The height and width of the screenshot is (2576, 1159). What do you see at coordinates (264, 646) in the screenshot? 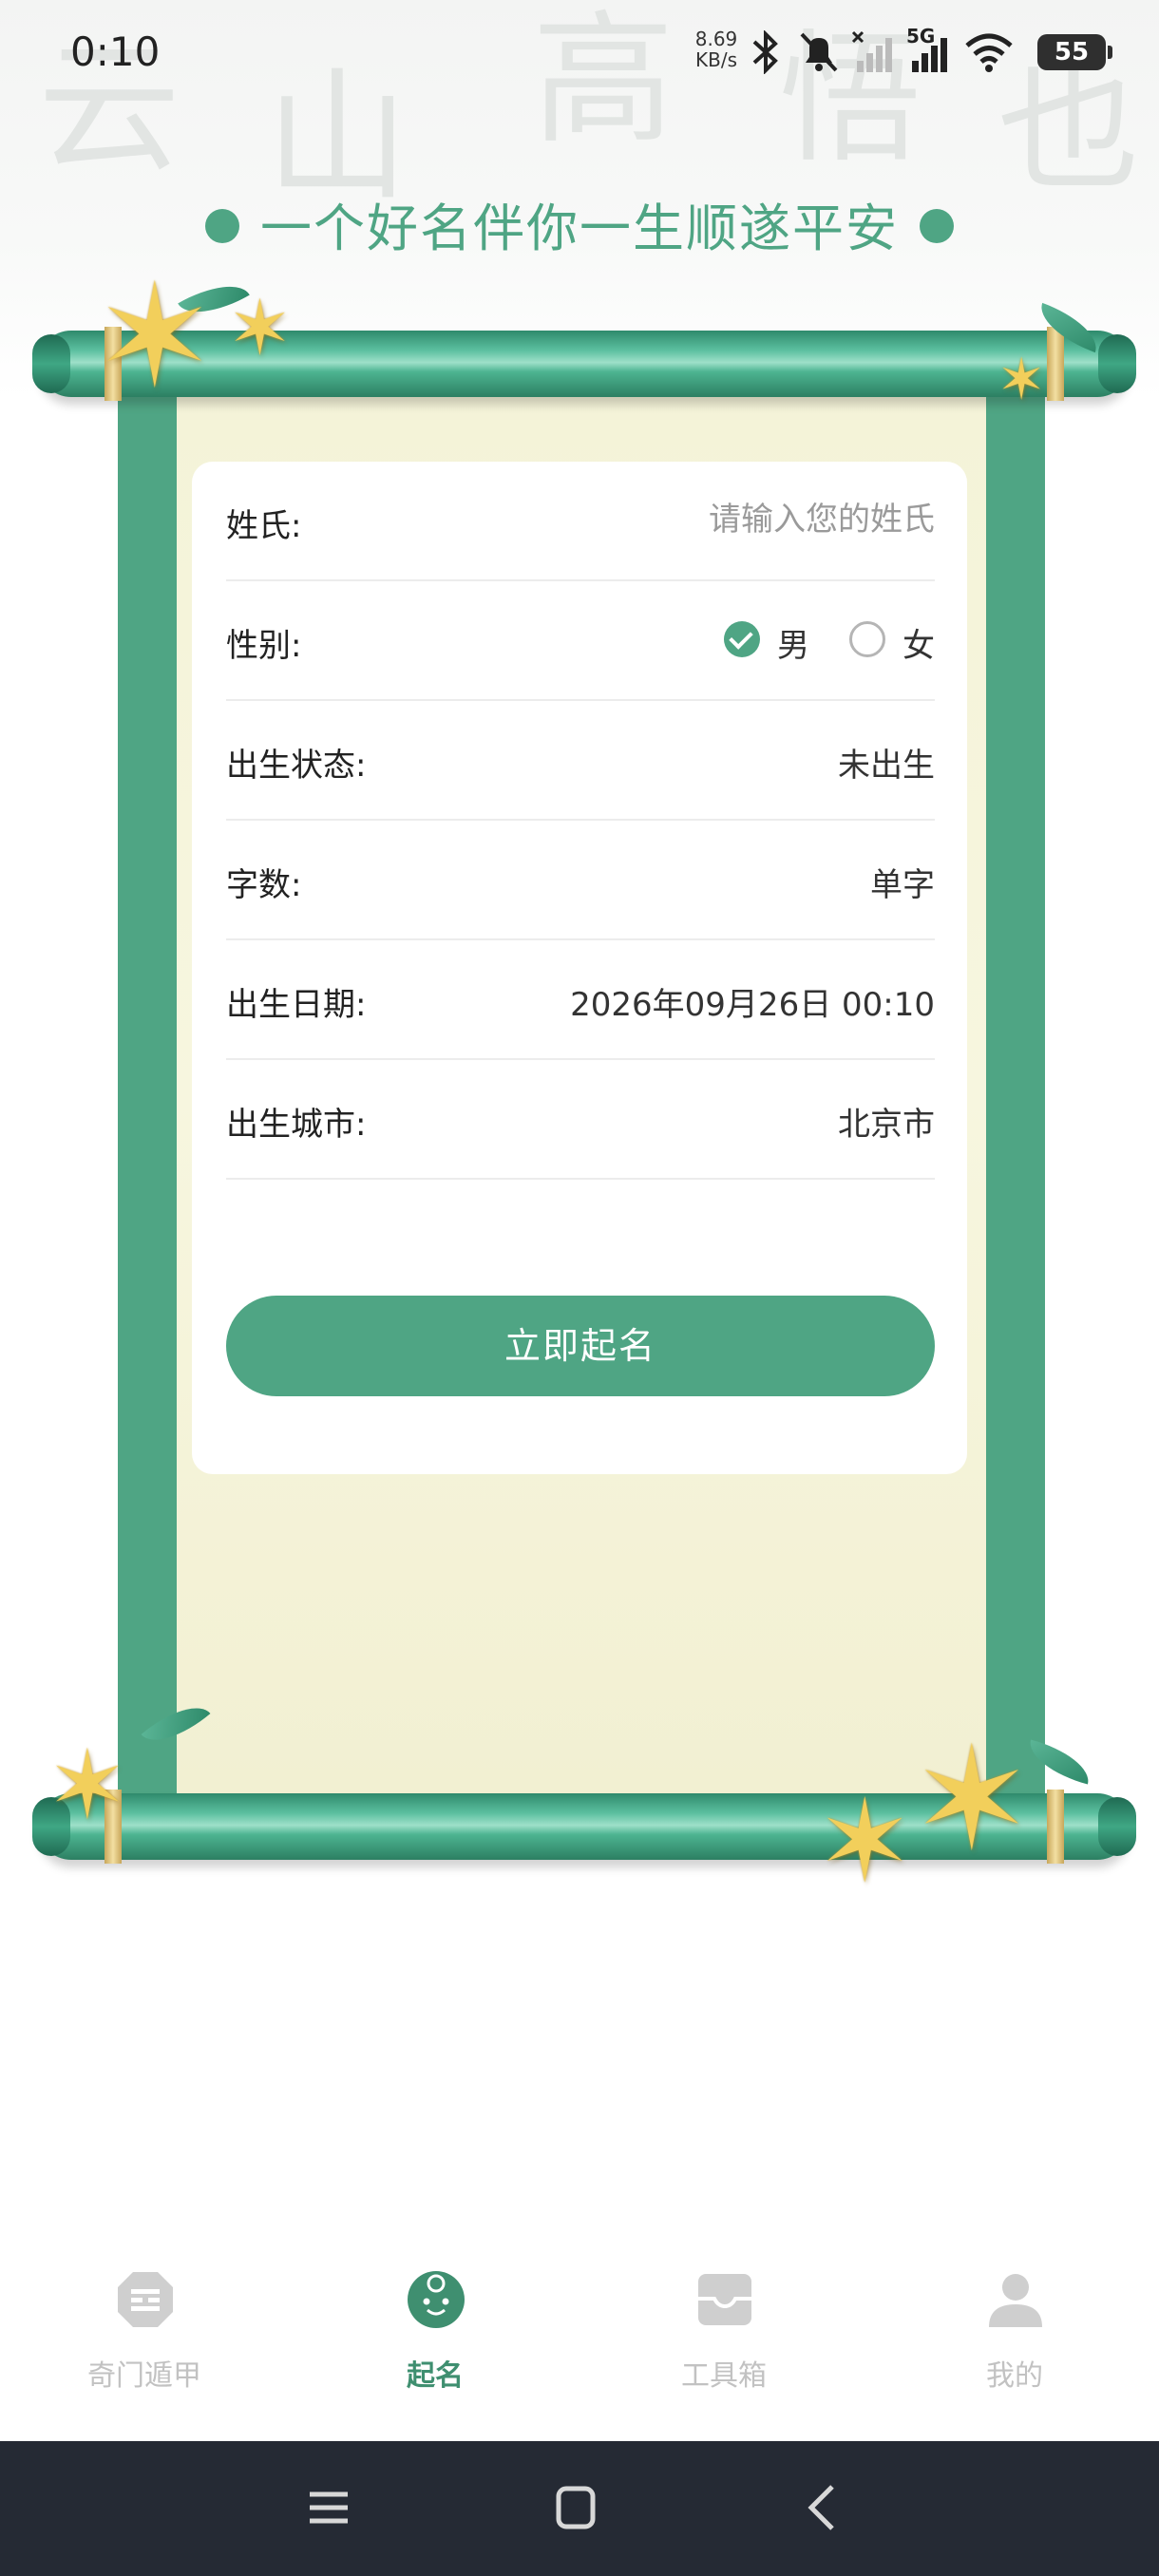
I see `gender-label: 性别:` at bounding box center [264, 646].